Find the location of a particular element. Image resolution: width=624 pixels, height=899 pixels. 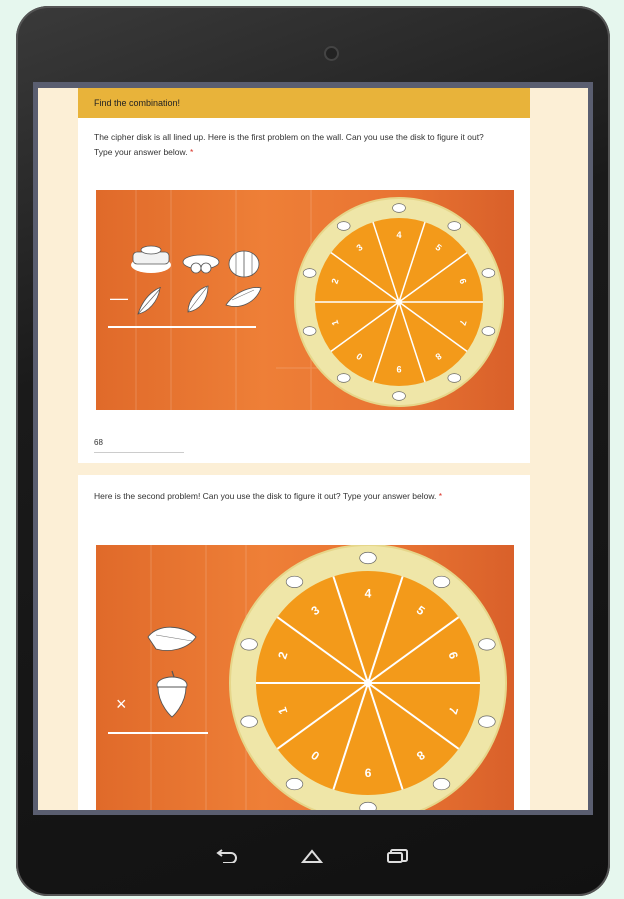

camera is located at coordinates (331, 53).